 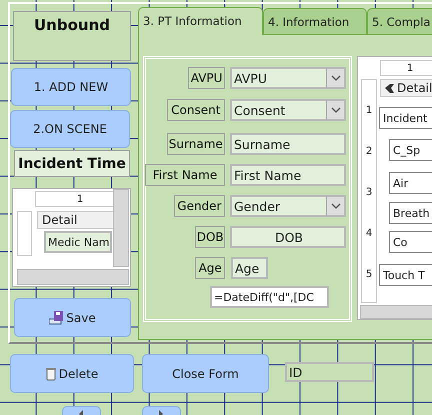 What do you see at coordinates (389, 88) in the screenshot?
I see `section-icon` at bounding box center [389, 88].